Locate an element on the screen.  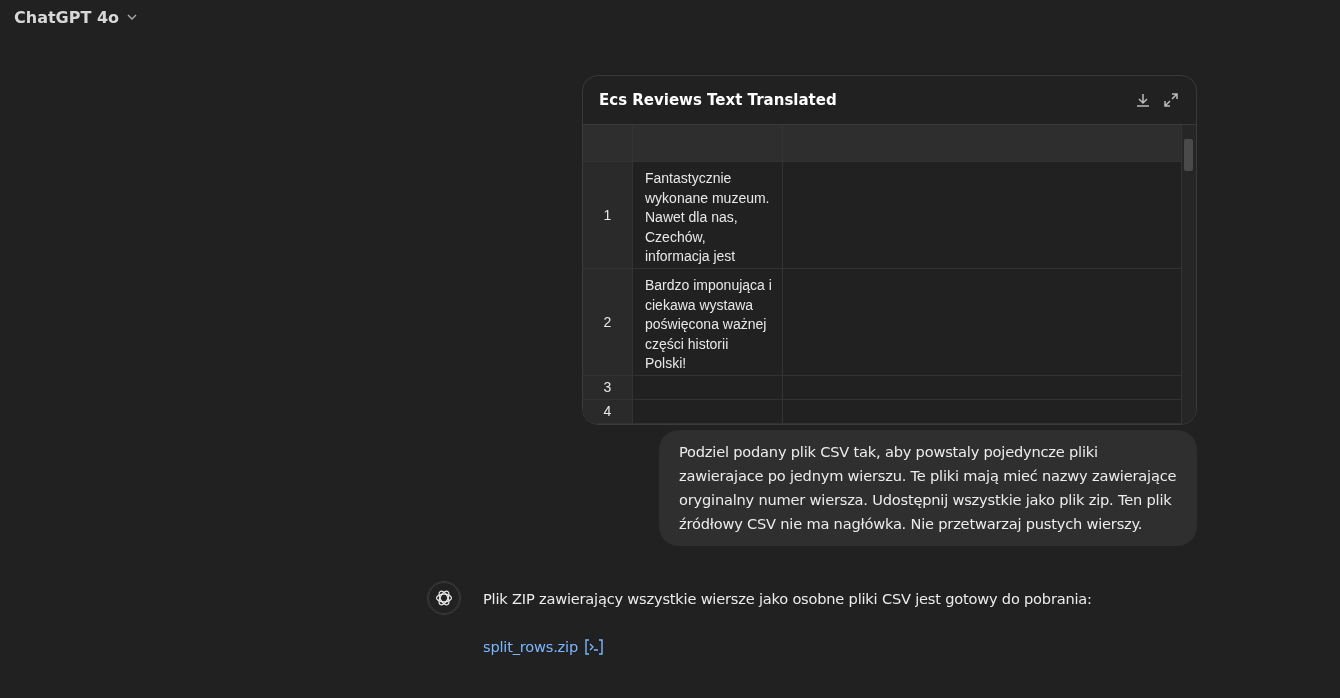
row-number: 1 is located at coordinates (608, 215).